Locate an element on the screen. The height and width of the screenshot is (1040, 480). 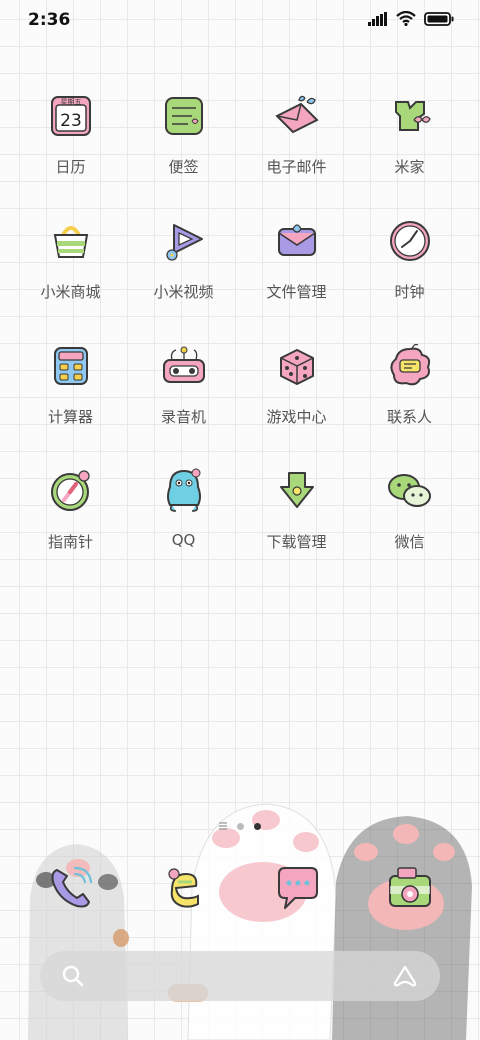
status-time: 2:36 is located at coordinates (49, 20).